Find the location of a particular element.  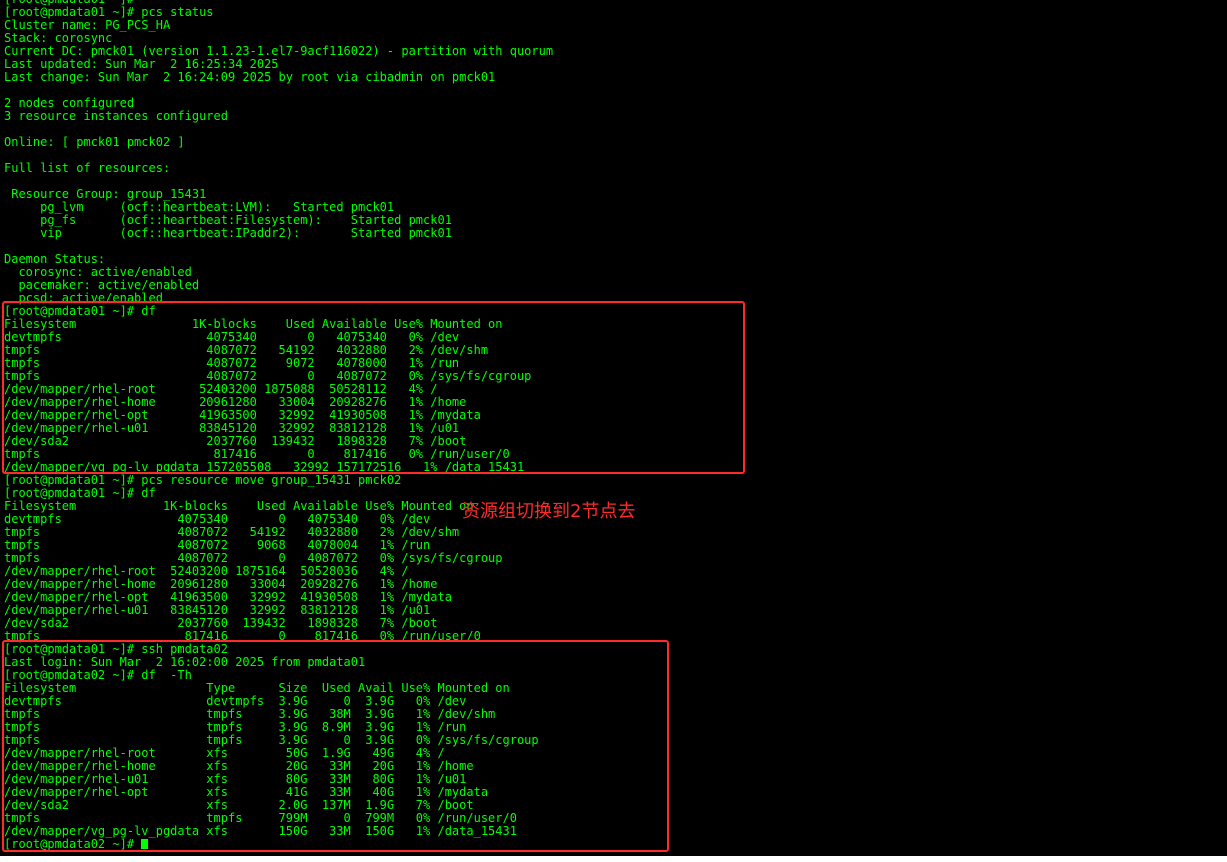

annotation-text: 资源组切换到2节点去 is located at coordinates (549, 511).